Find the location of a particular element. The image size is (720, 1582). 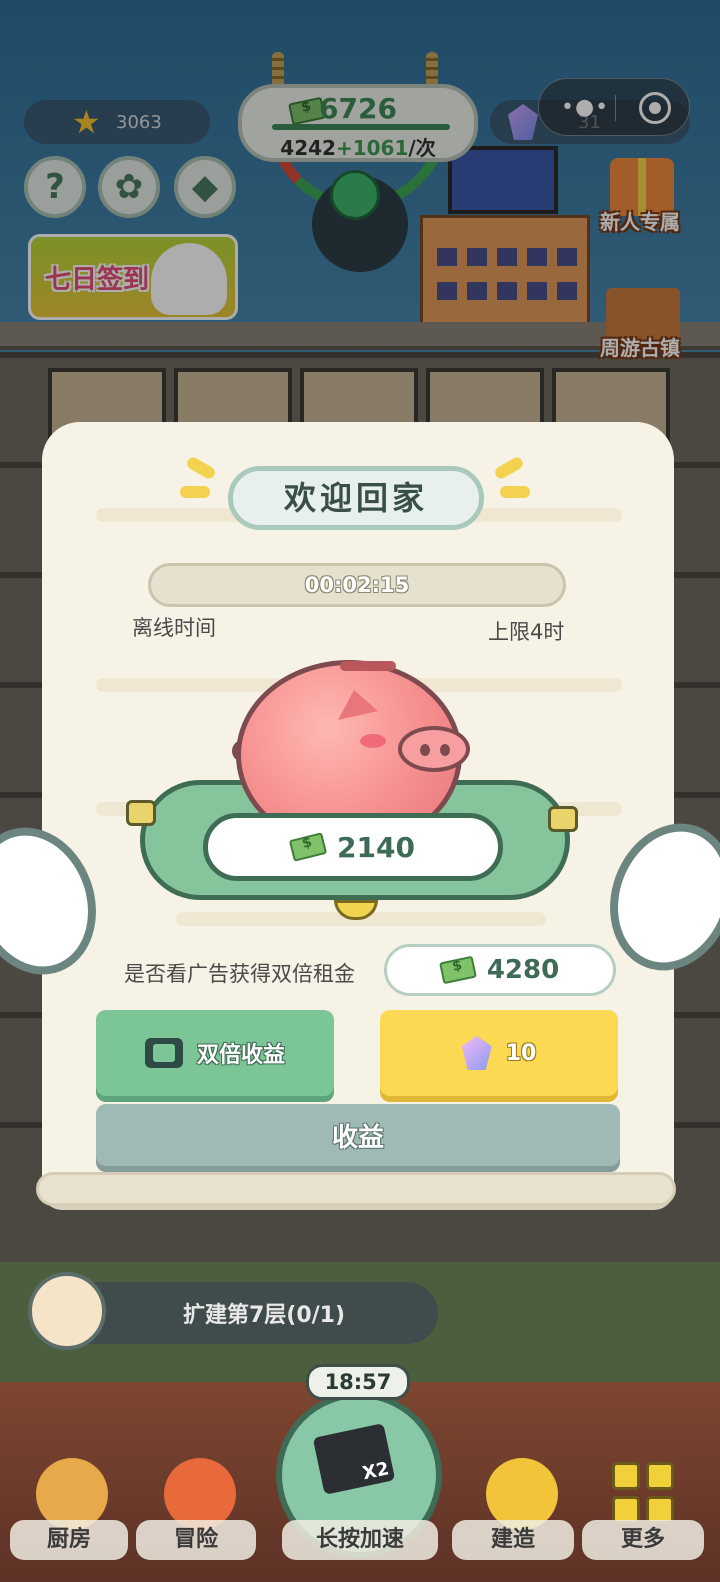

nav-adventure: 冒险 is located at coordinates (196, 1540).